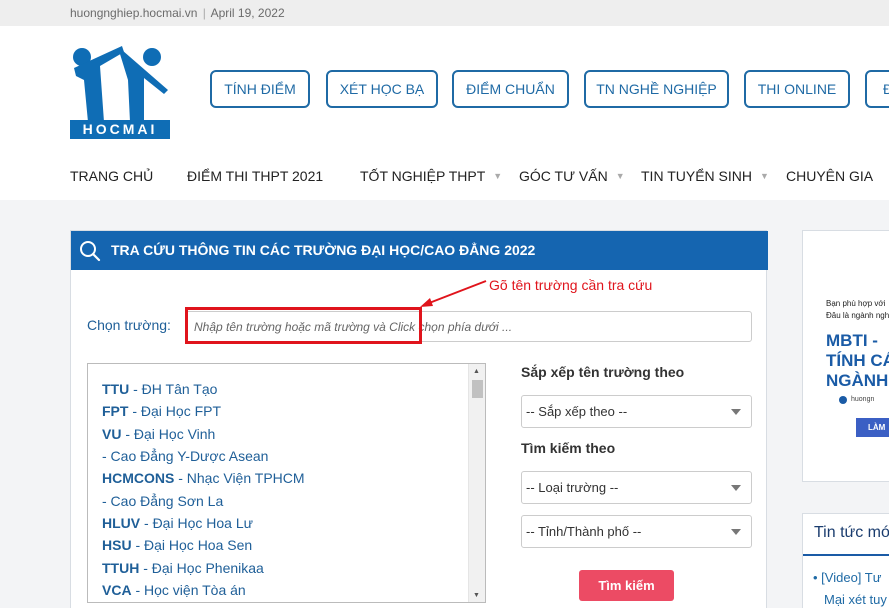 The height and width of the screenshot is (608, 889). Describe the element at coordinates (444, 13) in the screenshot. I see `top-bar: huongnghiep.hocmai.vn | April 19, 2022` at that location.